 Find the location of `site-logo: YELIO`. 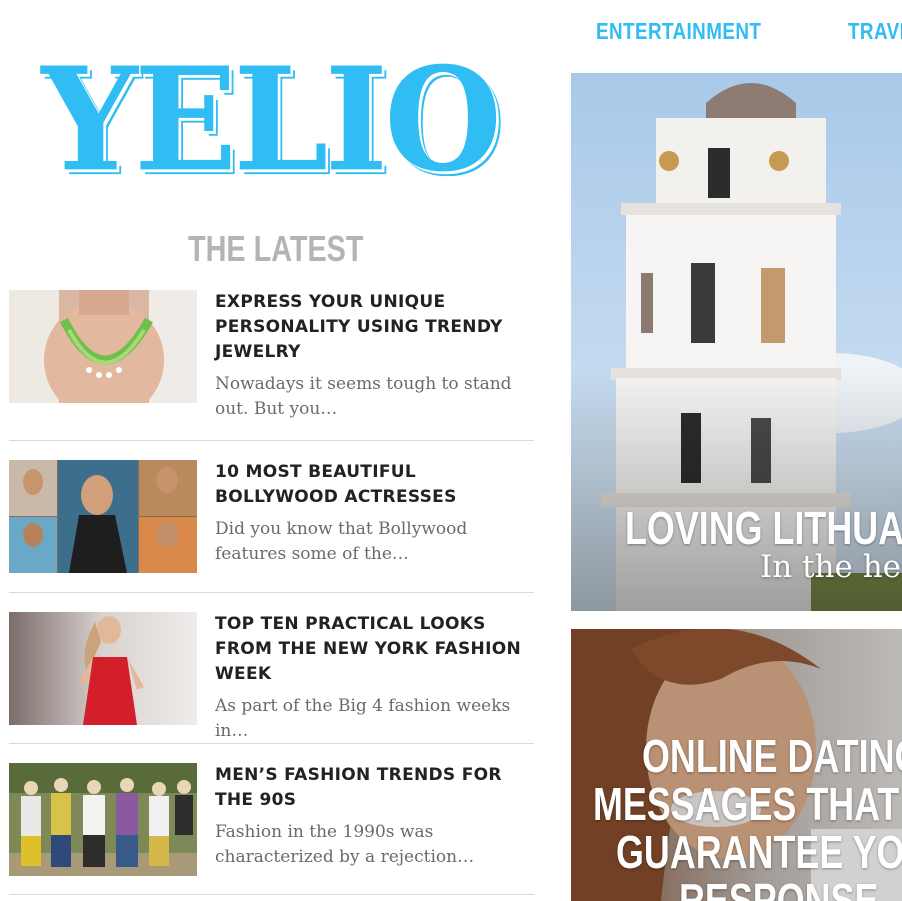

site-logo: YELIO is located at coordinates (270, 120).